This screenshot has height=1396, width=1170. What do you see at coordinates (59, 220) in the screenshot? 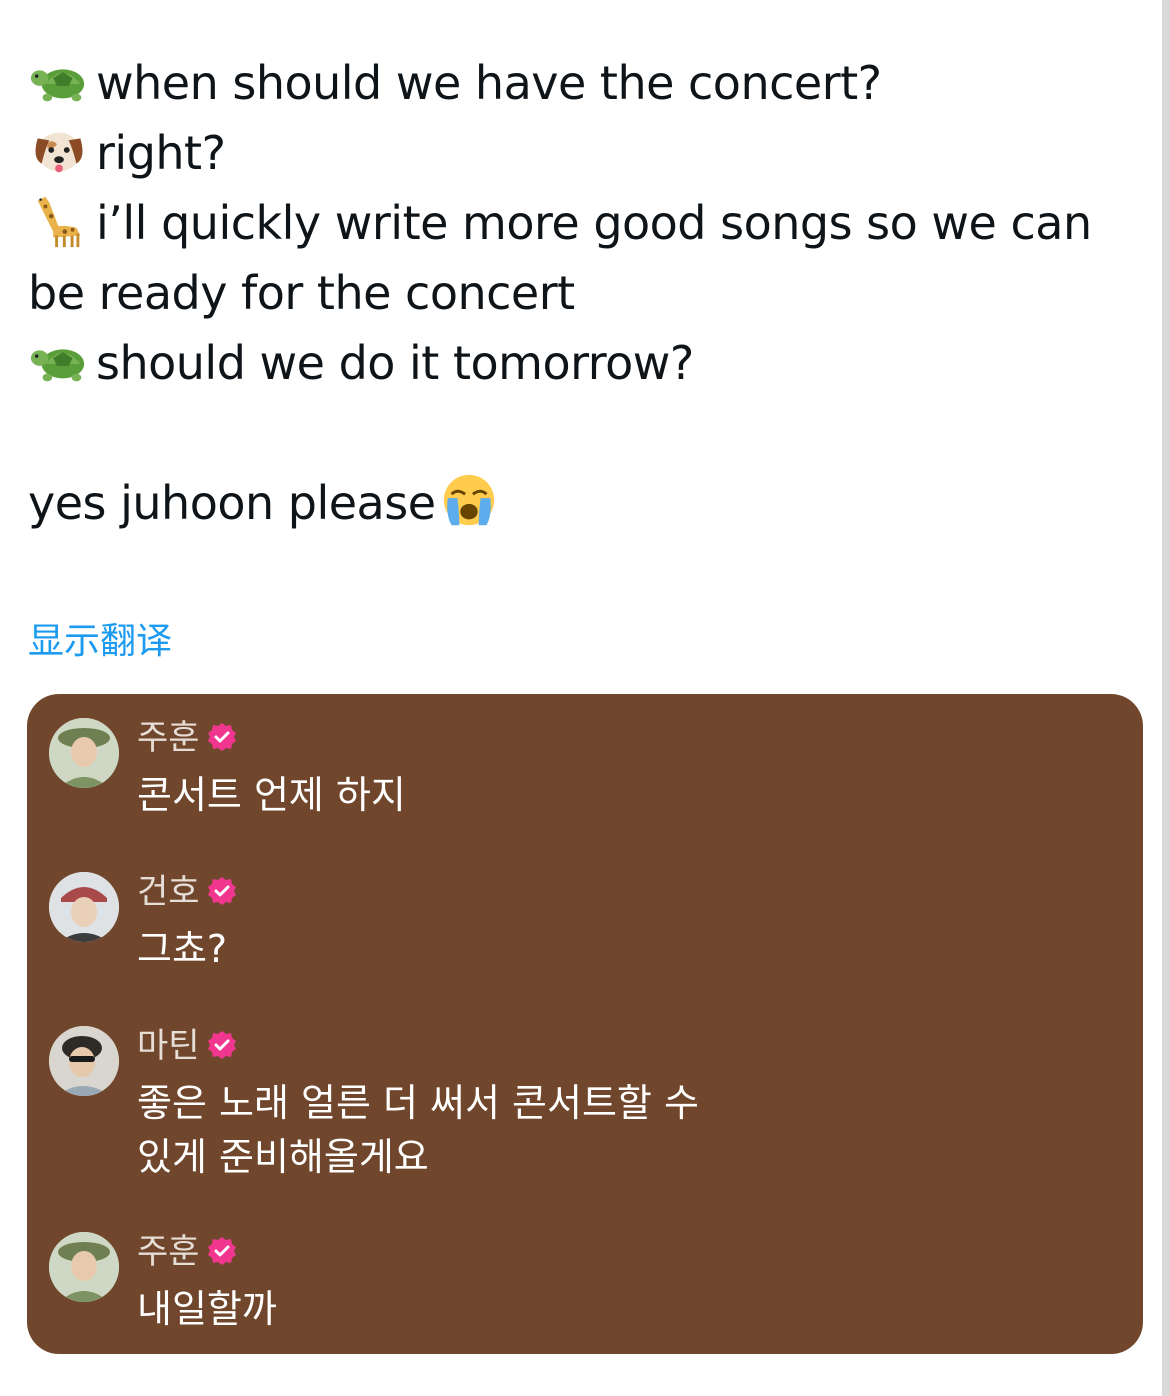
I see `giraffe-icon` at bounding box center [59, 220].